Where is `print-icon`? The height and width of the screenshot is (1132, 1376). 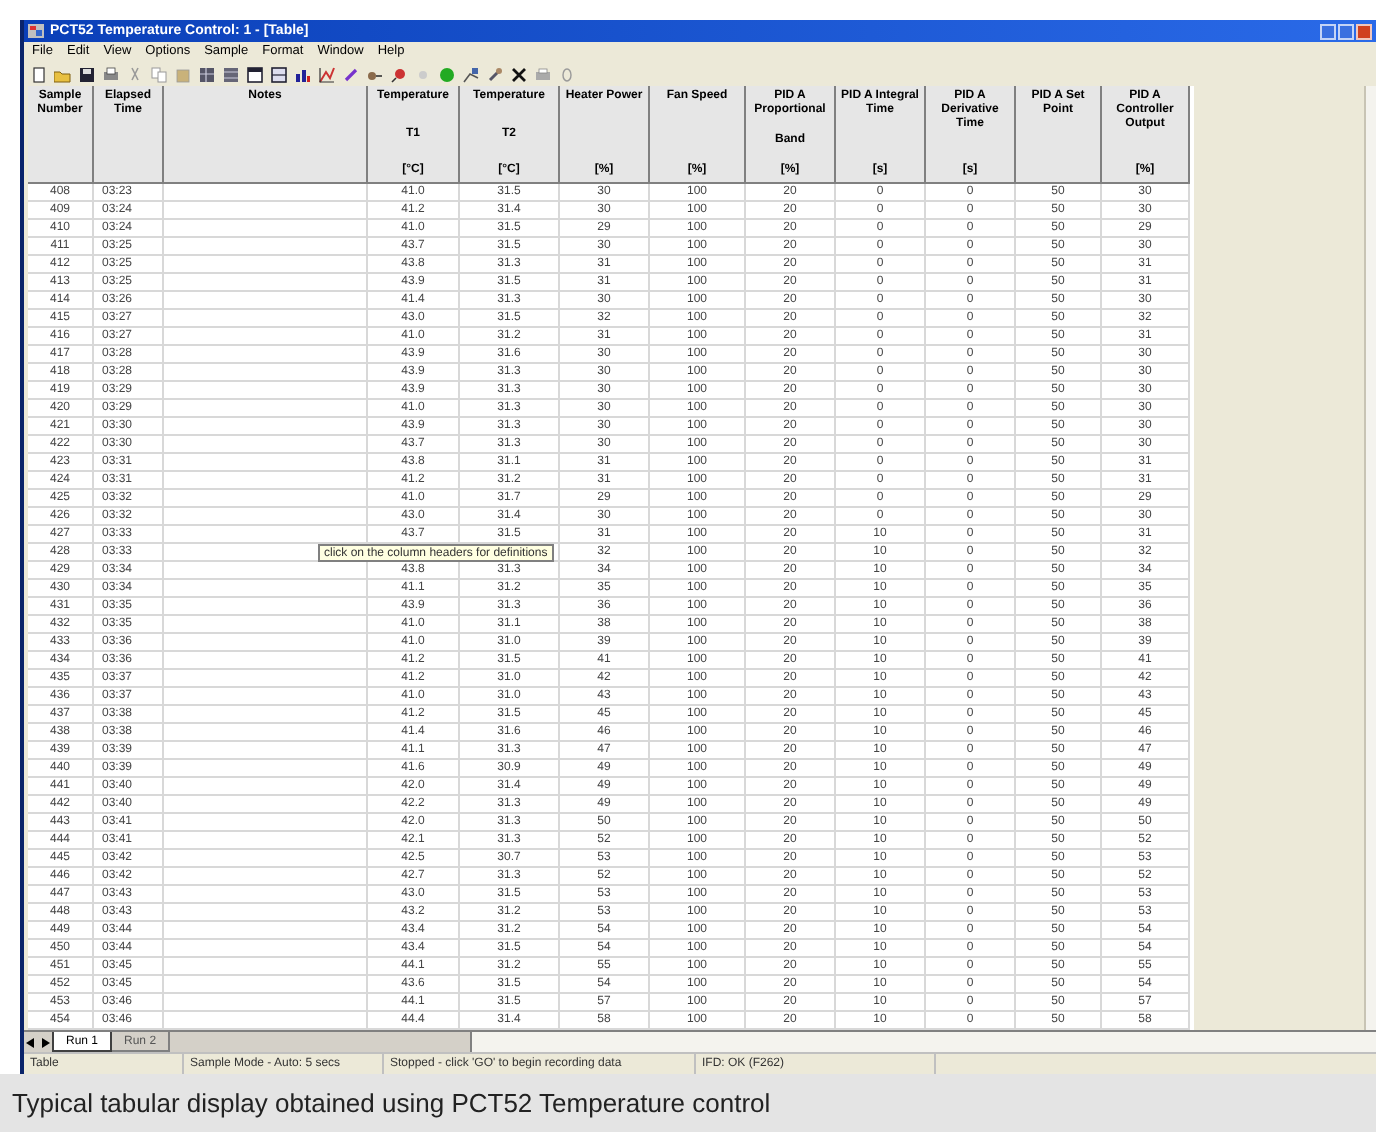 print-icon is located at coordinates (111, 75).